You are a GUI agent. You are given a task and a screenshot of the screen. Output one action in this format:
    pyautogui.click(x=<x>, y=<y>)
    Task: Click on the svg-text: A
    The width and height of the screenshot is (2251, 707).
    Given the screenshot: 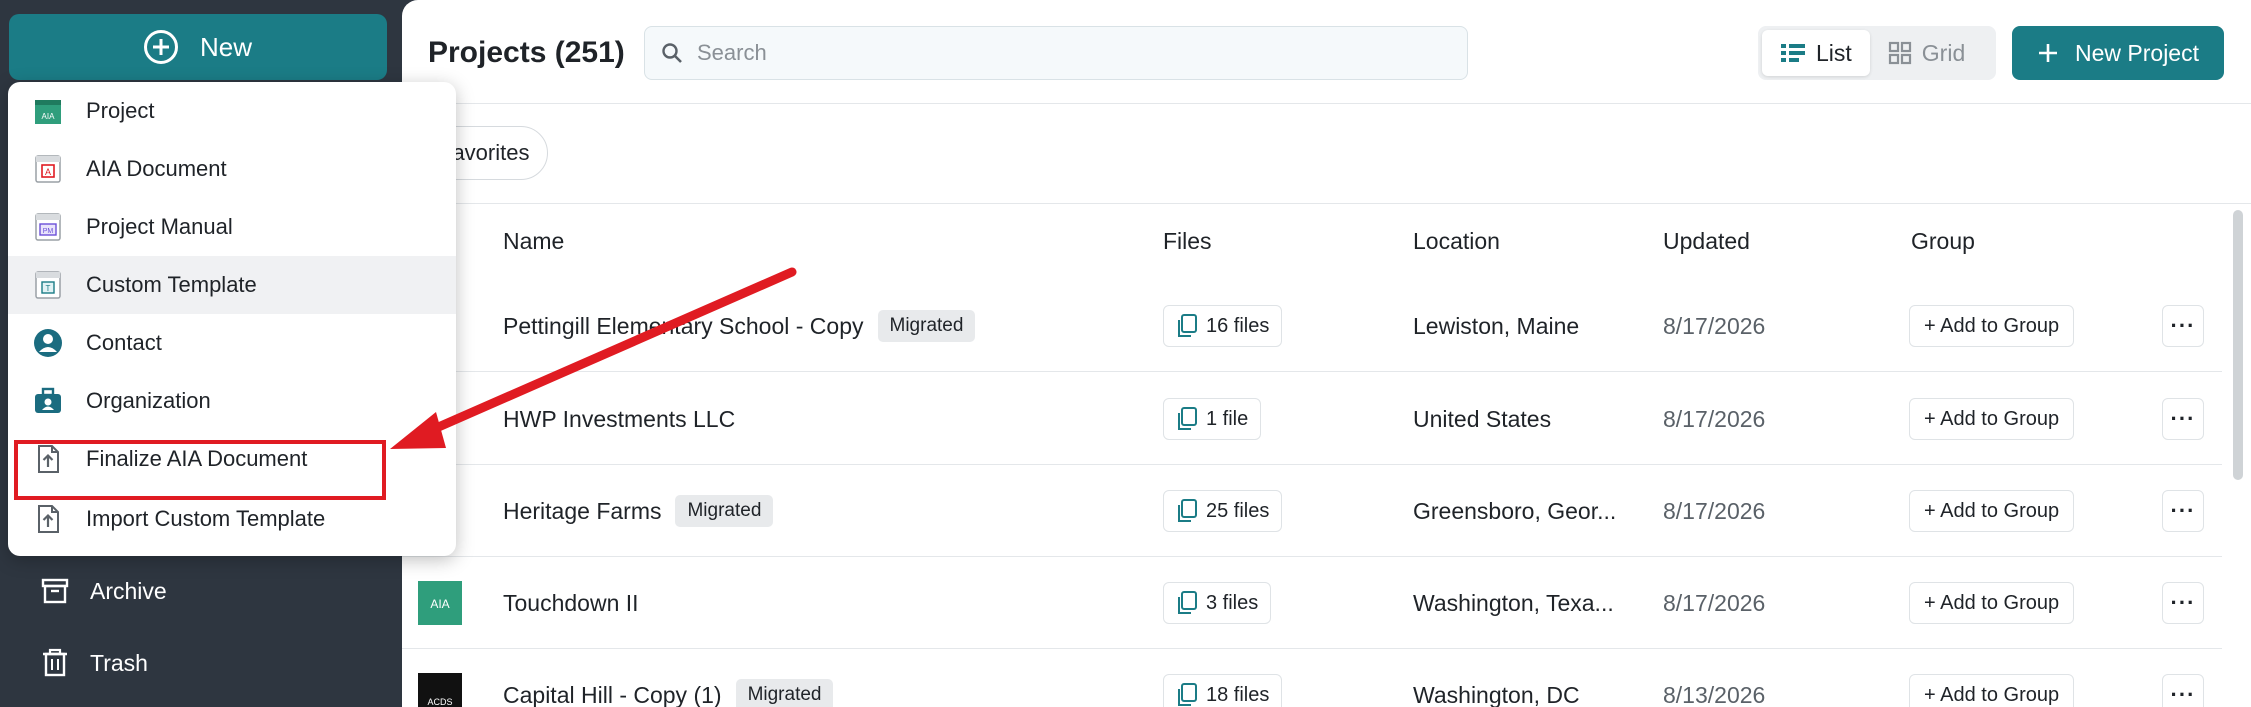 What is the action you would take?
    pyautogui.click(x=48, y=172)
    